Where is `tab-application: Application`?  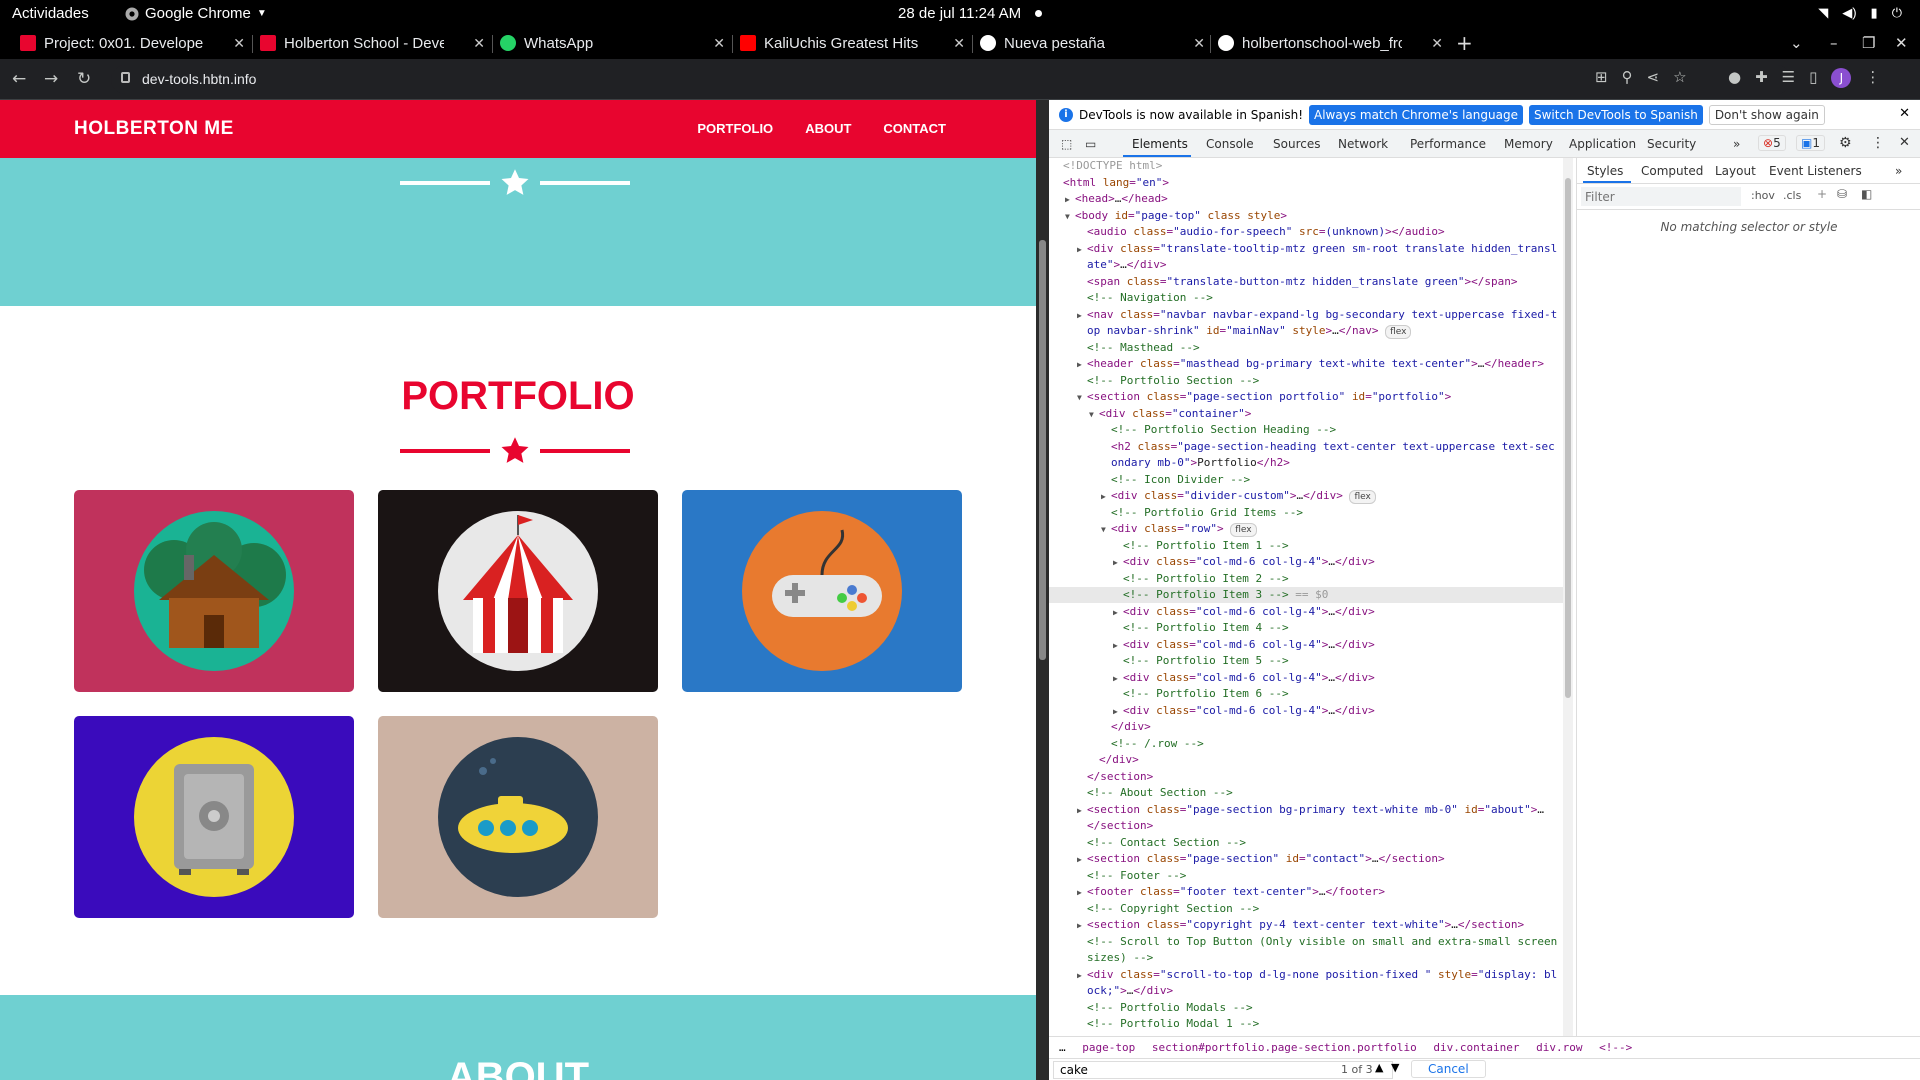 tab-application: Application is located at coordinates (1602, 144).